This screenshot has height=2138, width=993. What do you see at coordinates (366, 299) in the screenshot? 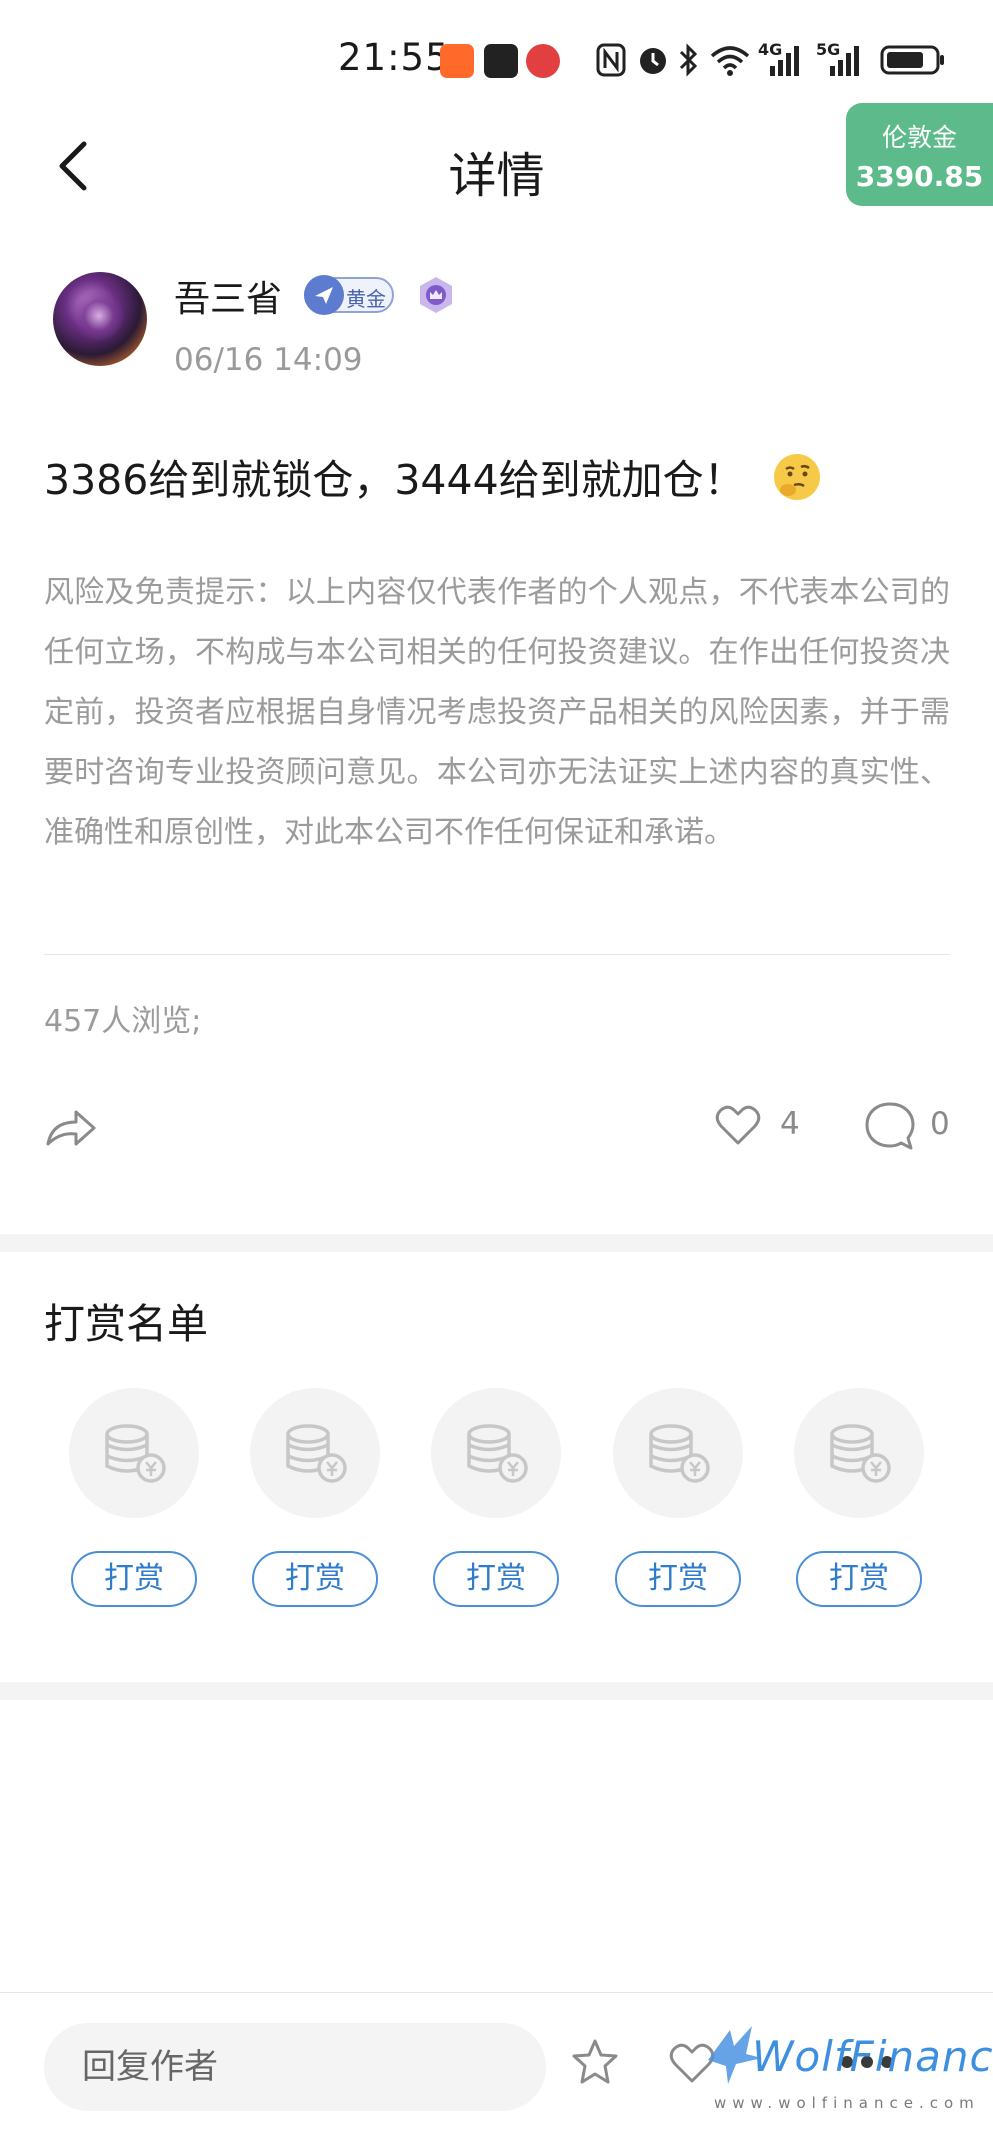
I see `tier-label: 黄金` at bounding box center [366, 299].